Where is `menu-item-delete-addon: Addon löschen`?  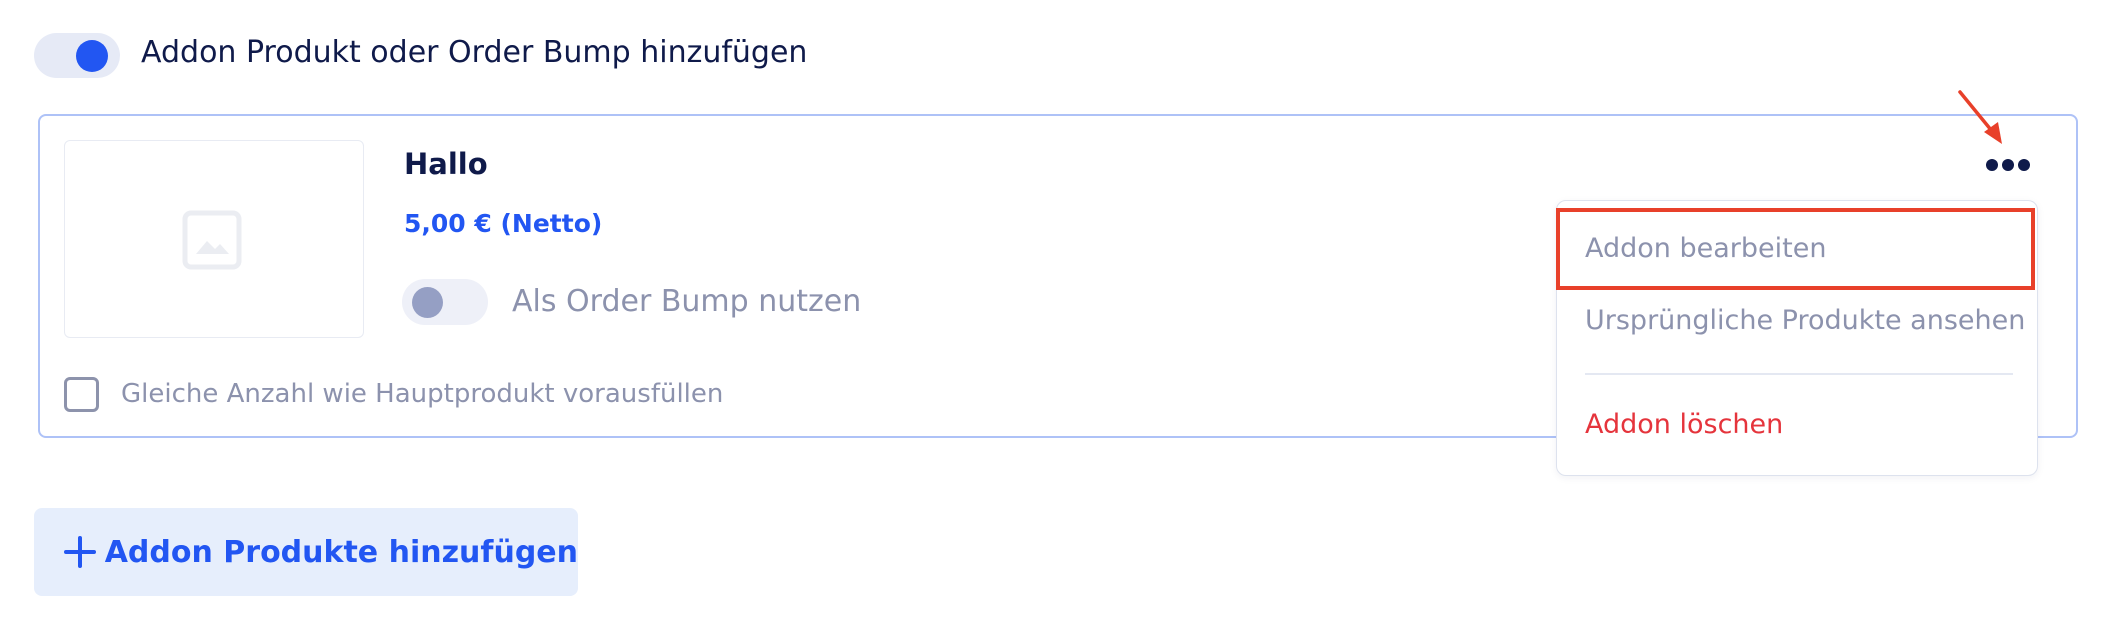 menu-item-delete-addon: Addon löschen is located at coordinates (1797, 425).